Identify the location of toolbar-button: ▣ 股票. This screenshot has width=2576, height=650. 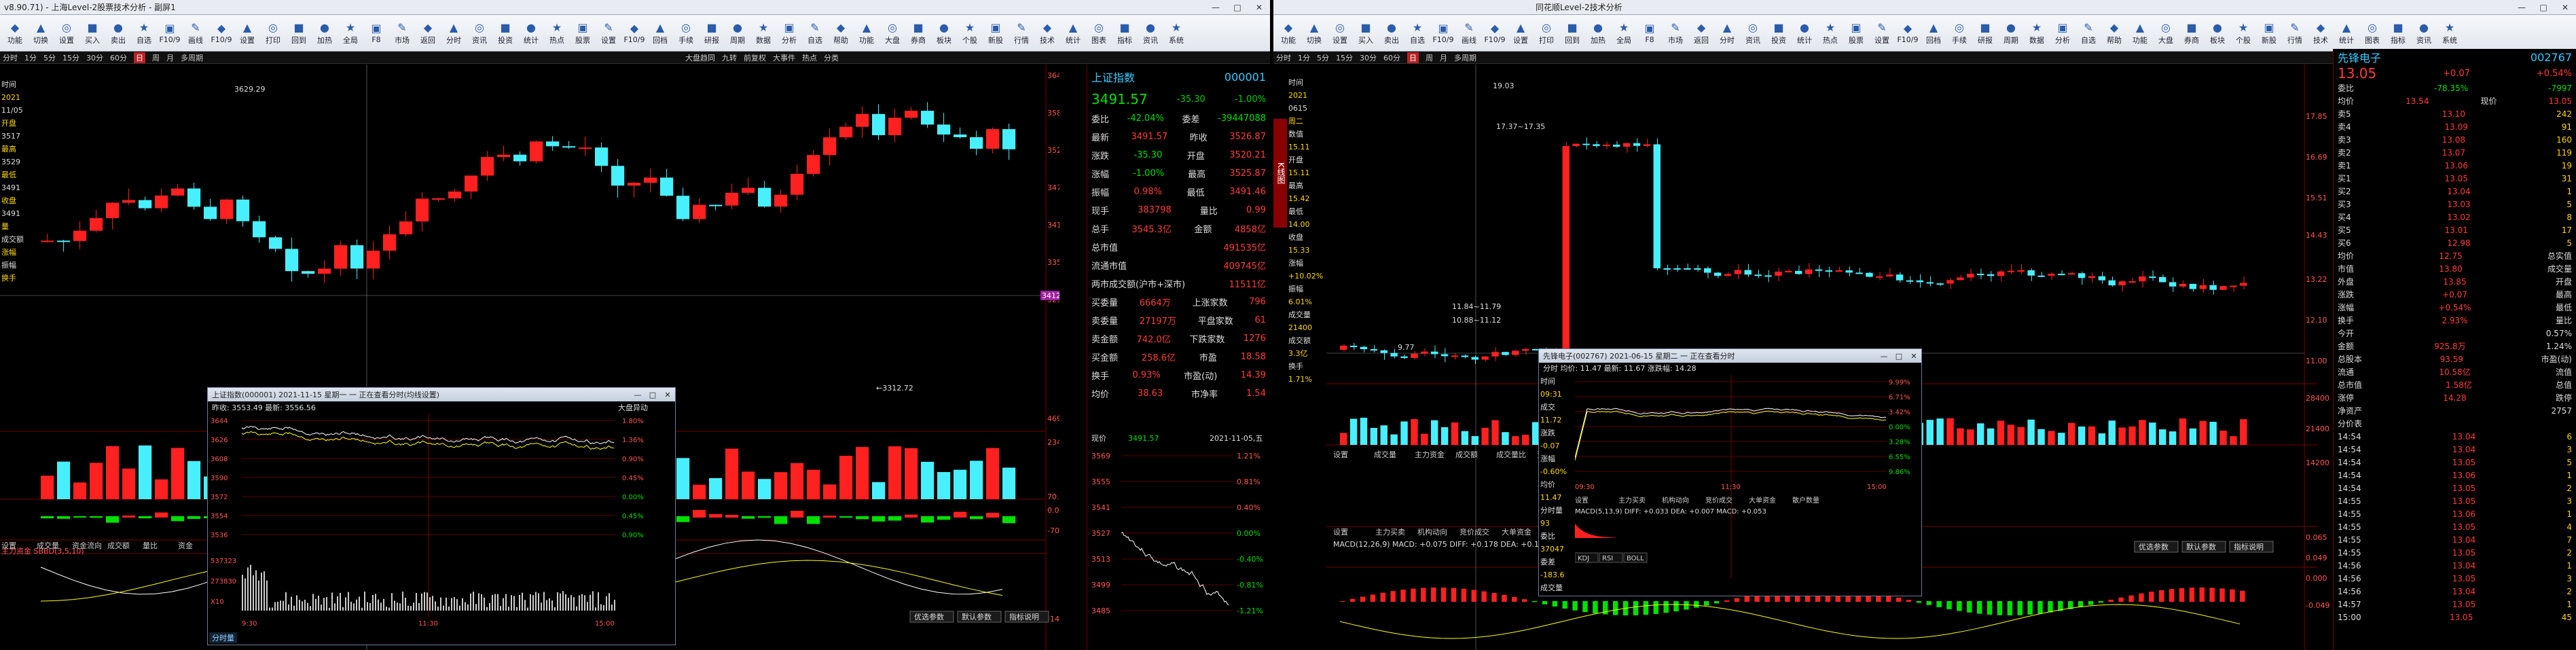
(582, 34).